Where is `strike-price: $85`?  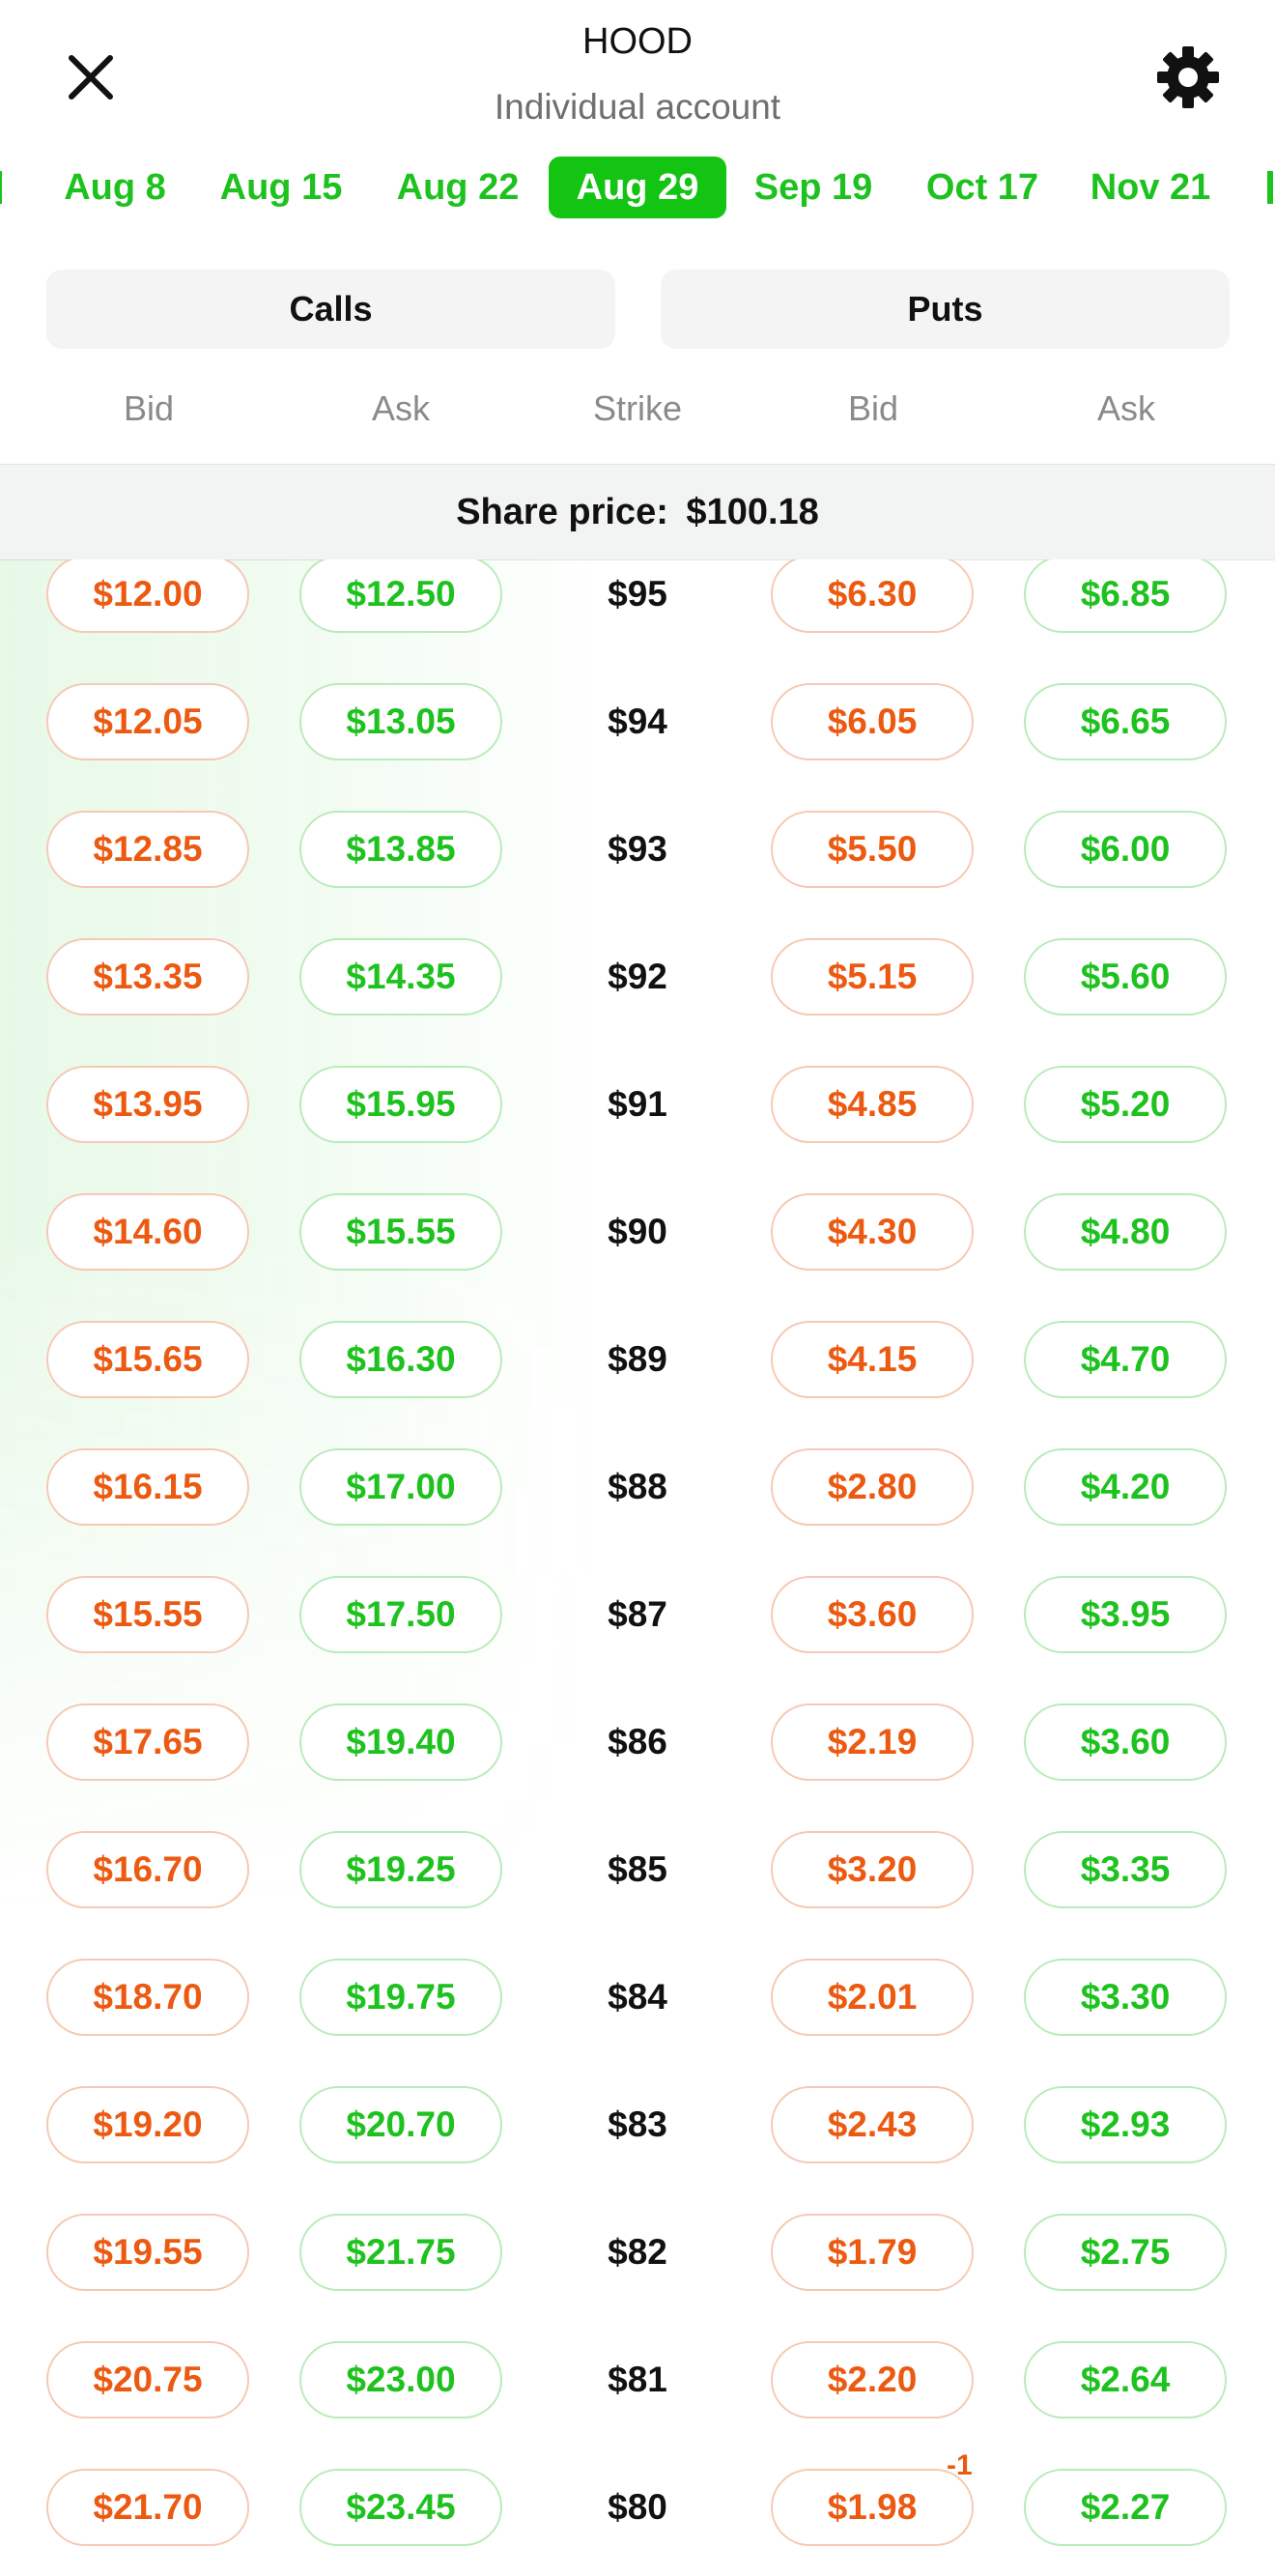 strike-price: $85 is located at coordinates (638, 1869).